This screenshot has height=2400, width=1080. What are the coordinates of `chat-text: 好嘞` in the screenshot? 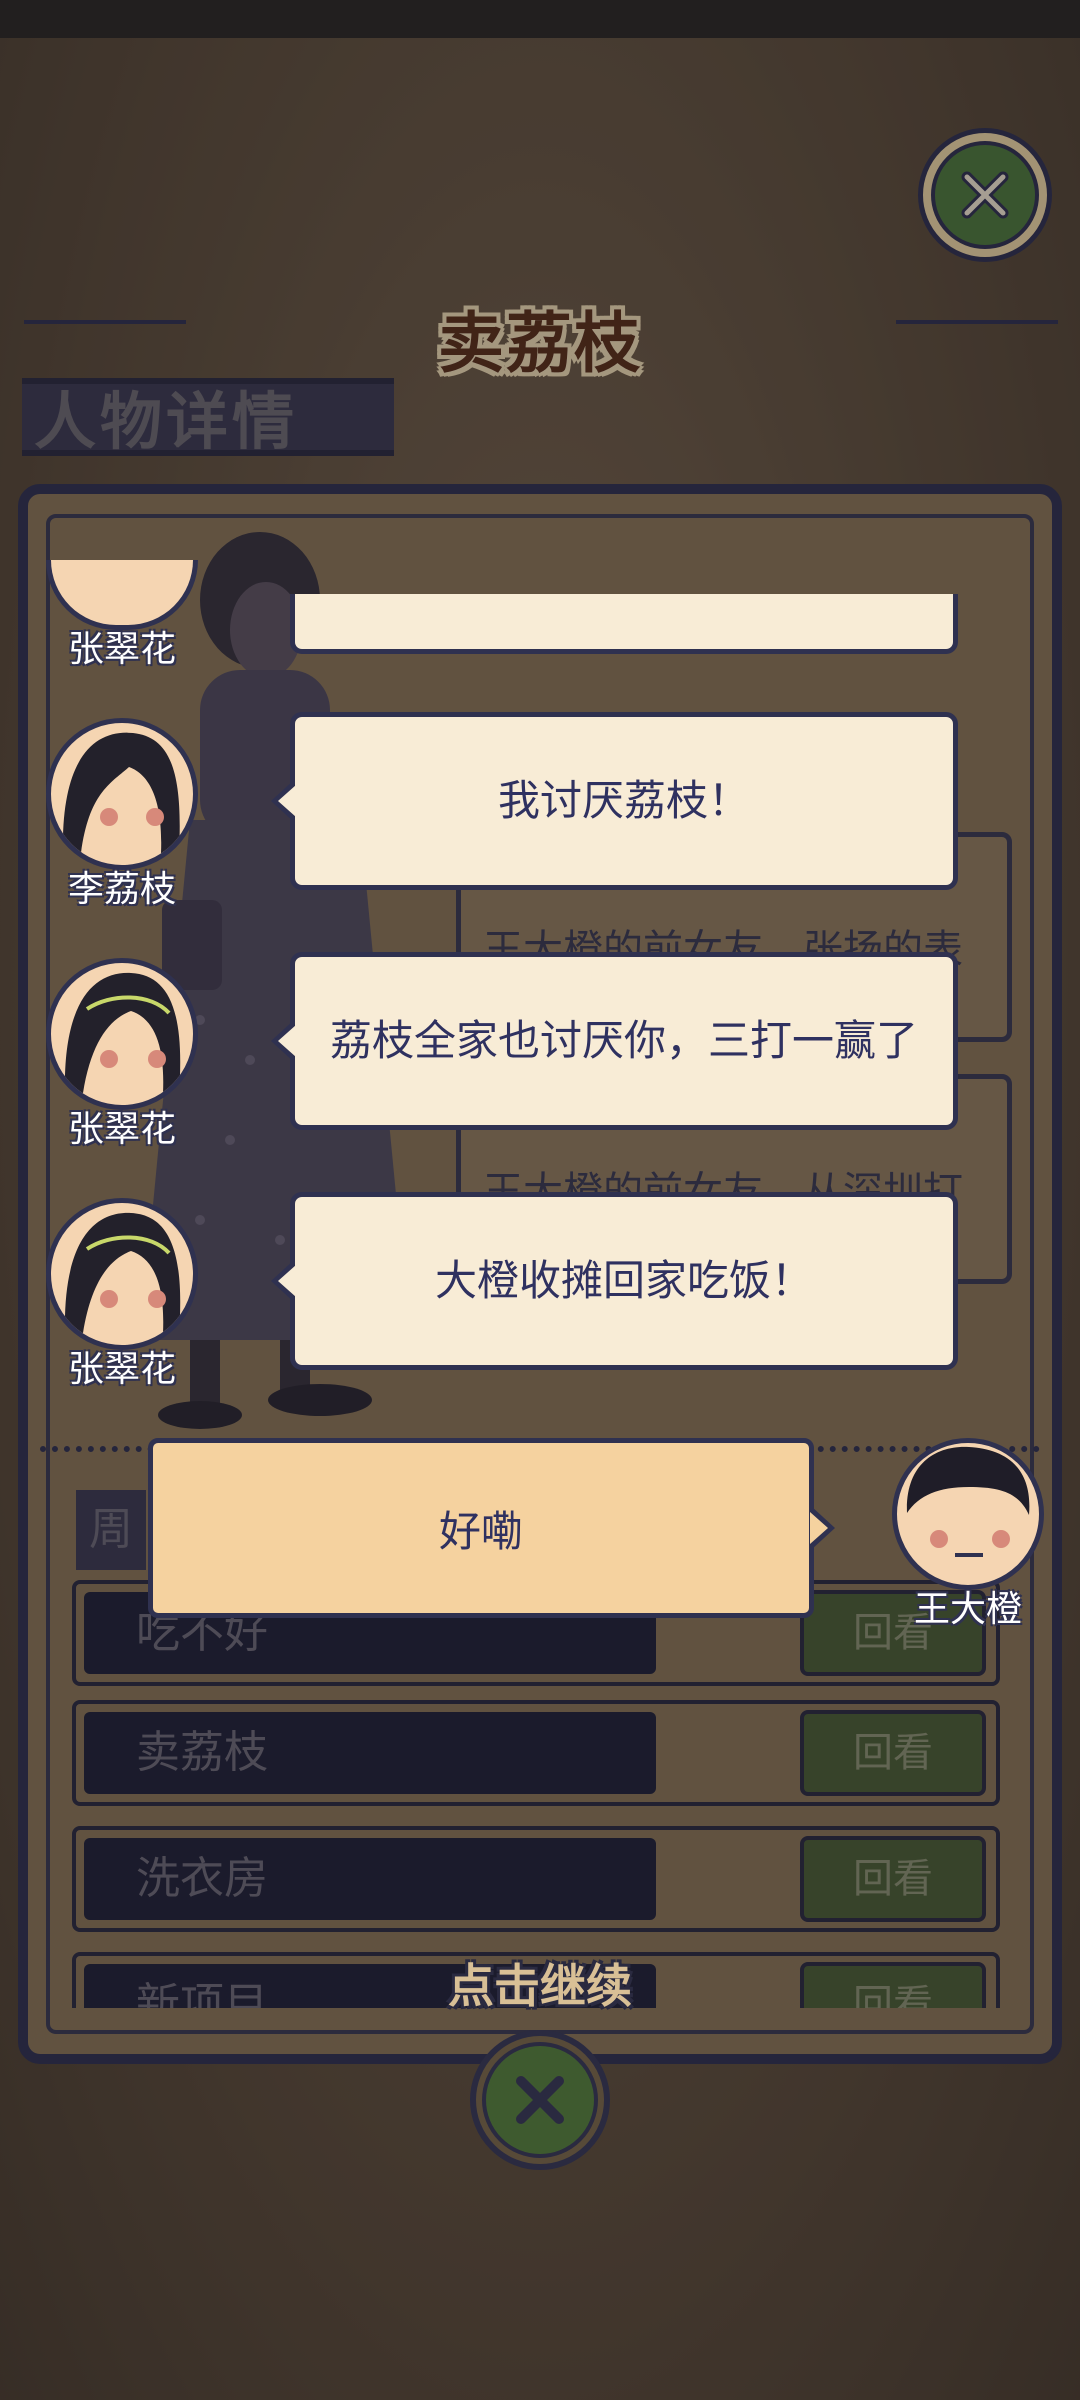 It's located at (480, 1531).